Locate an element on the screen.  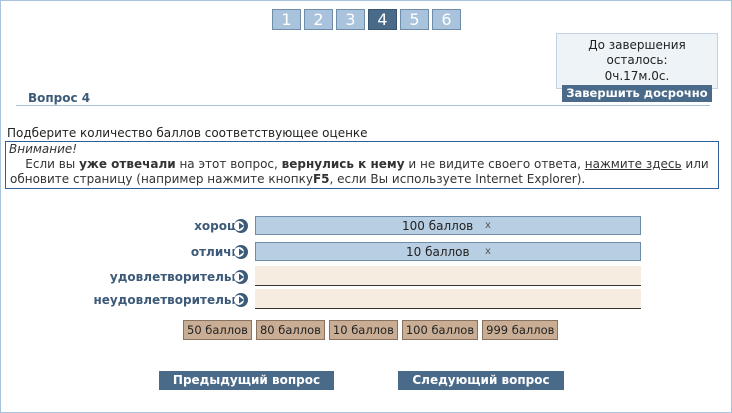
option-80: 80 баллов is located at coordinates (290, 330).